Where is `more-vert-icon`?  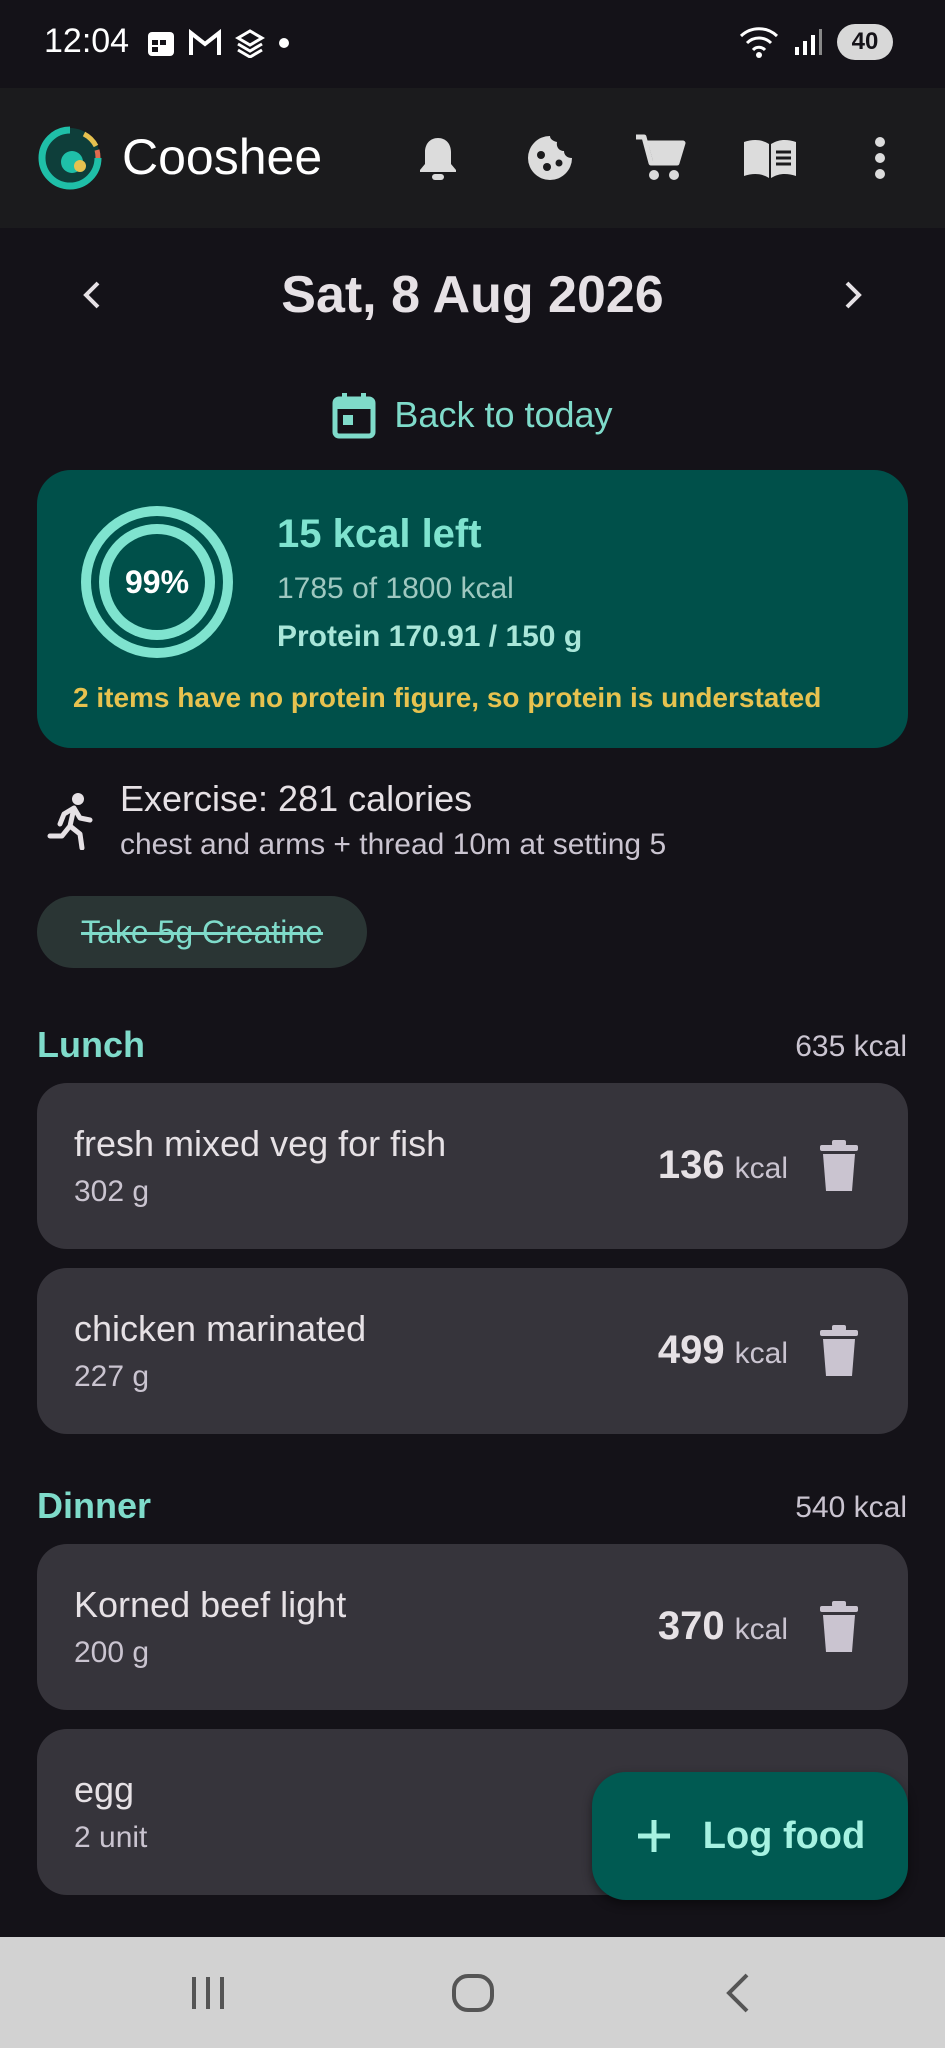 more-vert-icon is located at coordinates (880, 158).